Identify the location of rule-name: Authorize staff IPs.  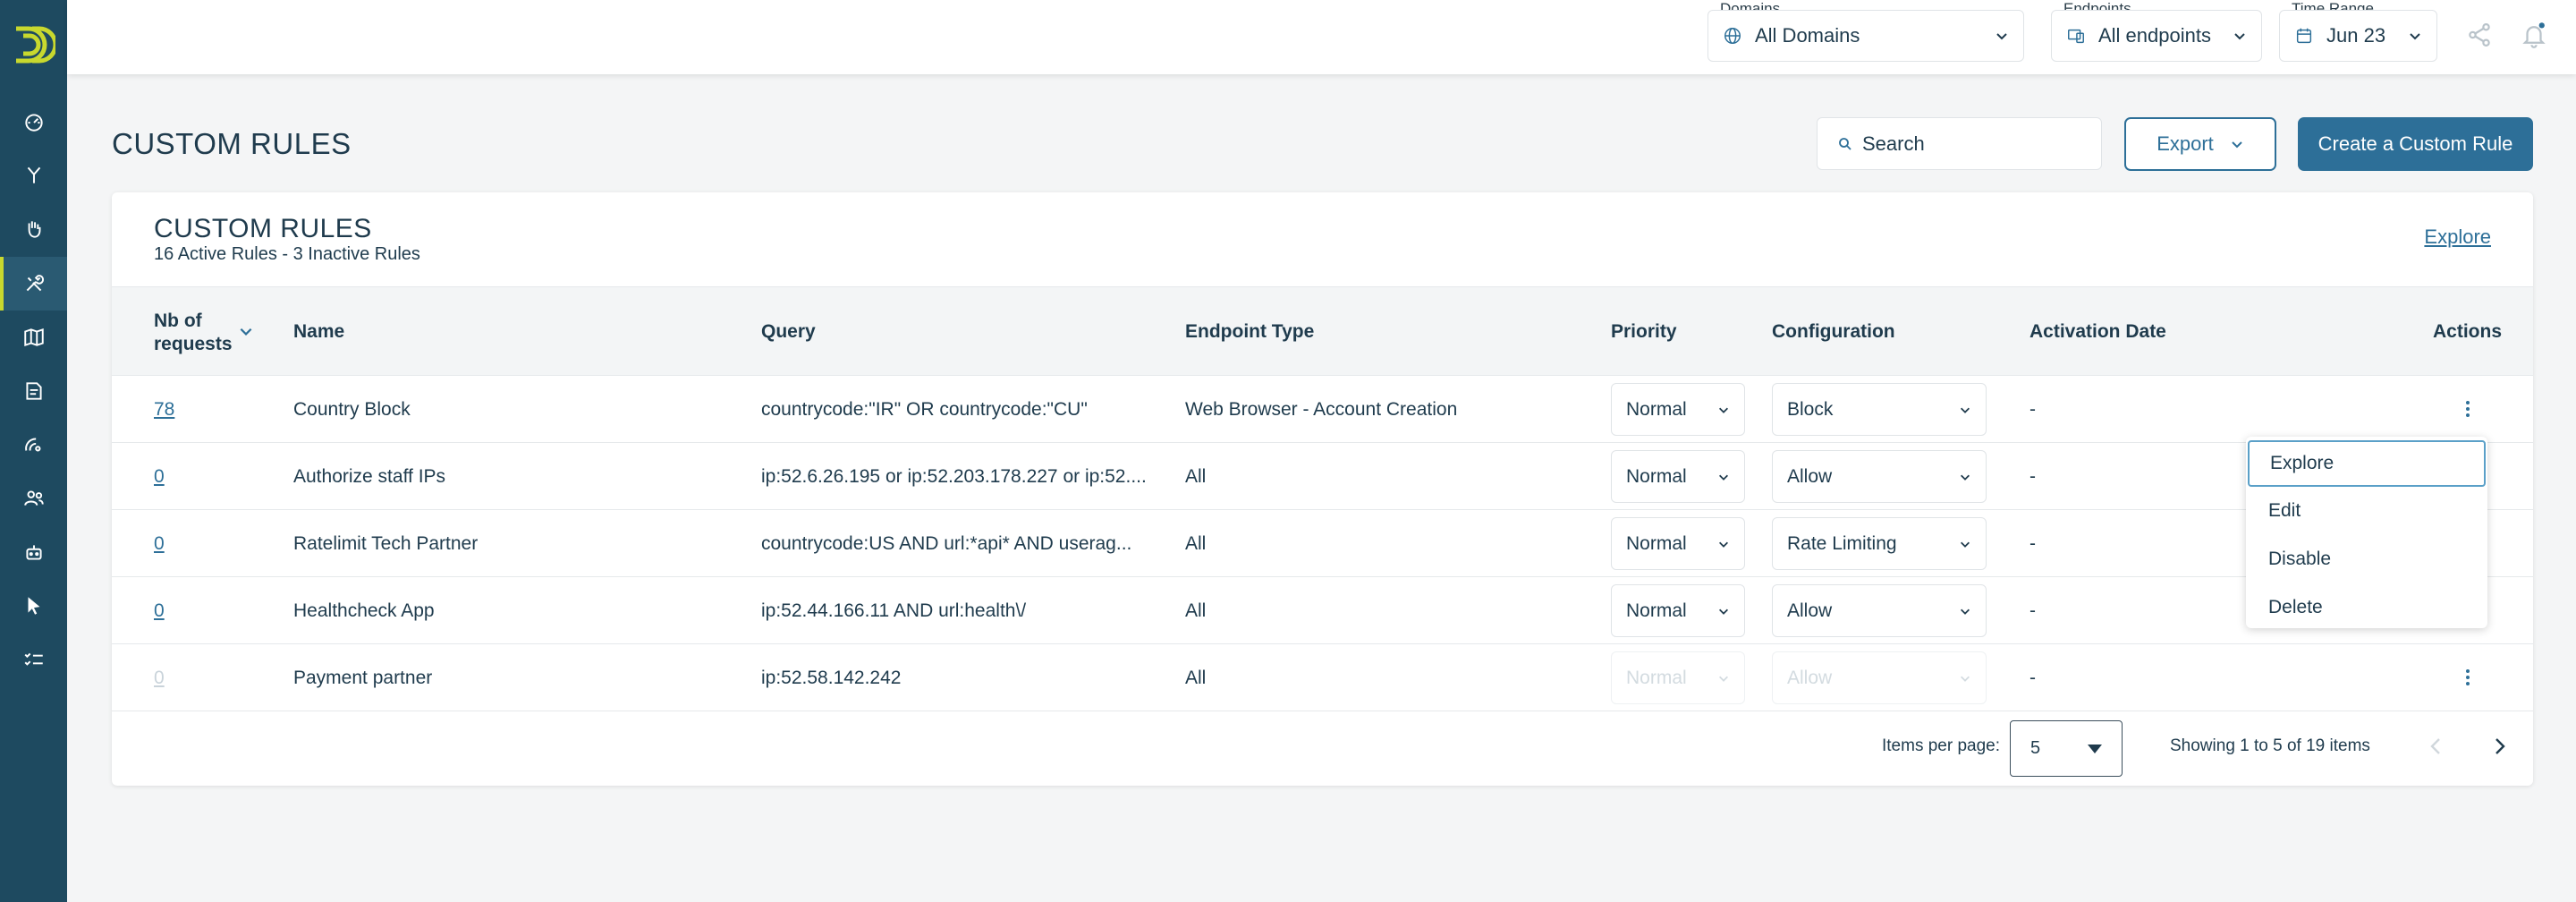
(369, 476).